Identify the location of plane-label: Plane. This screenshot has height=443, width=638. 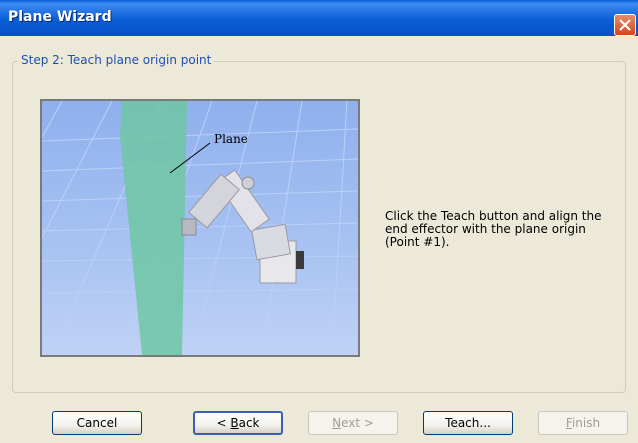
(231, 139).